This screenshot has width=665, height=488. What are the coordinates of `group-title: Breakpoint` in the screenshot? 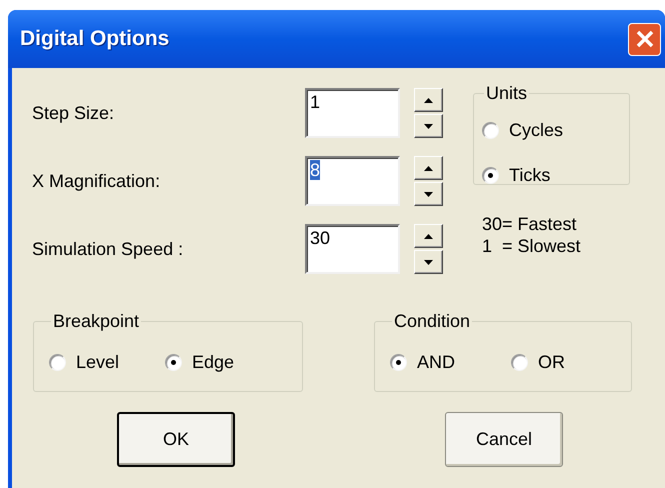 It's located at (96, 321).